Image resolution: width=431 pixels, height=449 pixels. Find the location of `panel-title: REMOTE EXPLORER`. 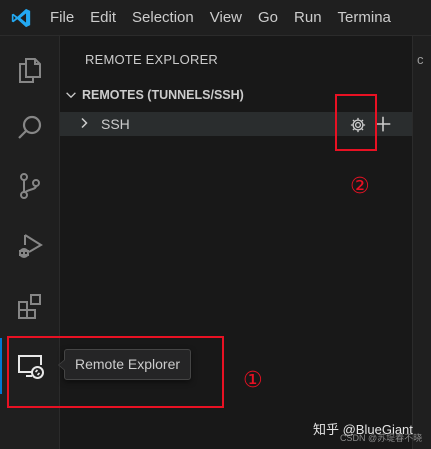

panel-title: REMOTE EXPLORER is located at coordinates (152, 59).